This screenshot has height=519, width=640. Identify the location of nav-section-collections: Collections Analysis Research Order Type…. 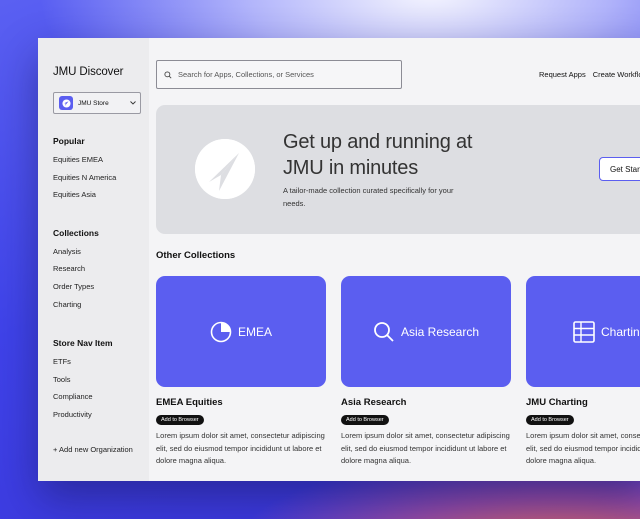
(101, 272).